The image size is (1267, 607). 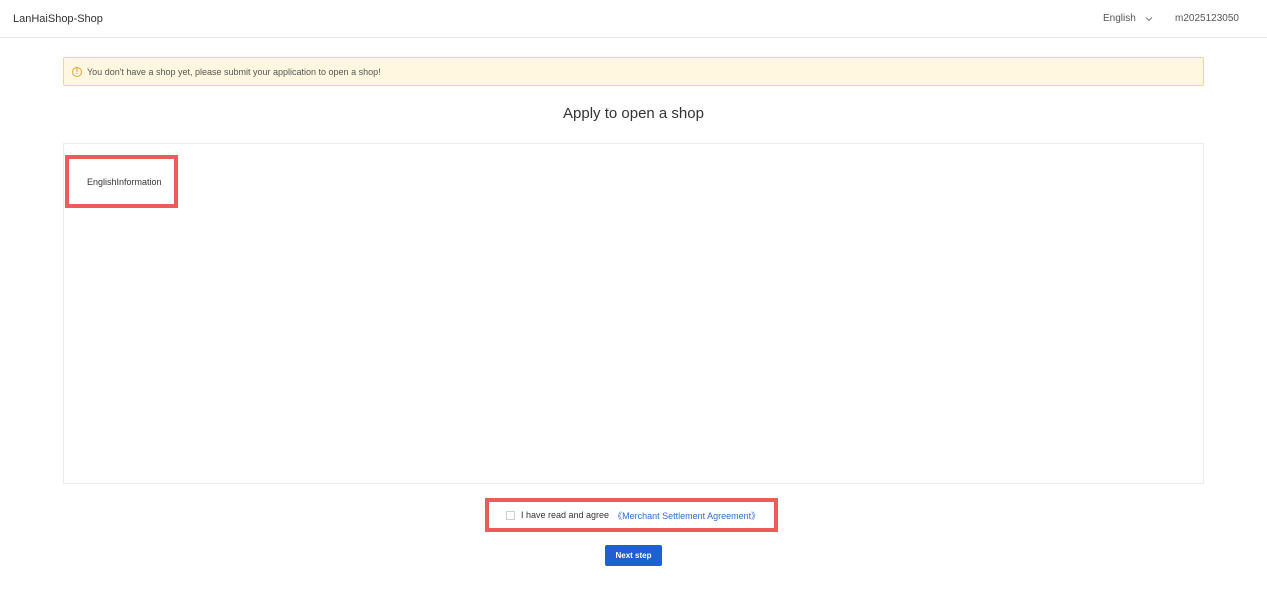 What do you see at coordinates (510, 515) in the screenshot?
I see `agree-checkbox` at bounding box center [510, 515].